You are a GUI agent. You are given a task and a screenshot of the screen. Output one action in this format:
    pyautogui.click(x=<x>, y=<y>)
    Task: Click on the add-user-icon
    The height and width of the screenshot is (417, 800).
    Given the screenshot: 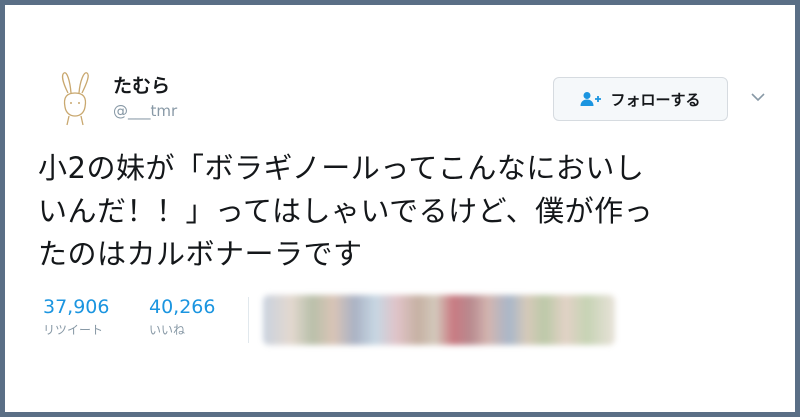 What is the action you would take?
    pyautogui.click(x=591, y=99)
    